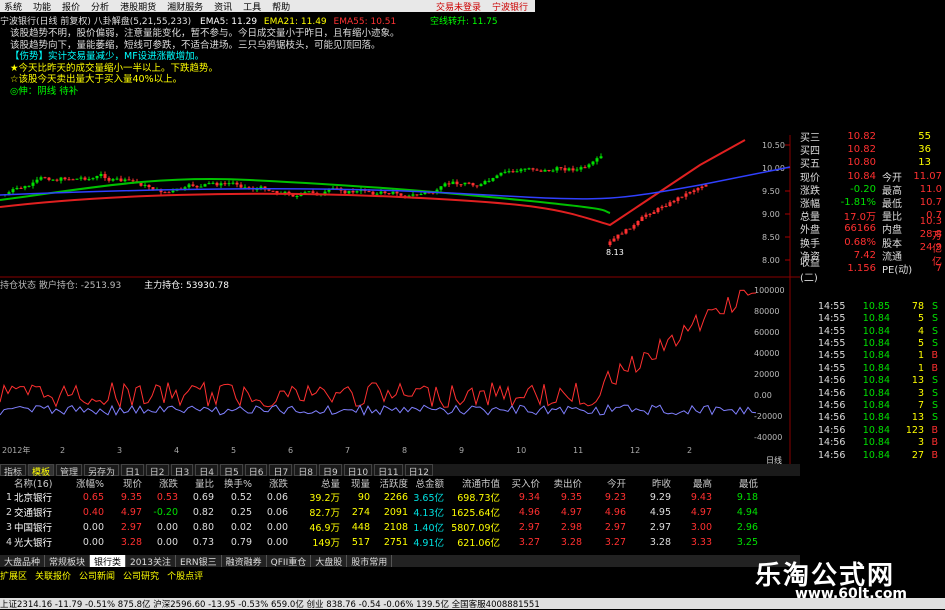  Describe the element at coordinates (474, 483) in the screenshot. I see `column-header: 流通市值` at that location.